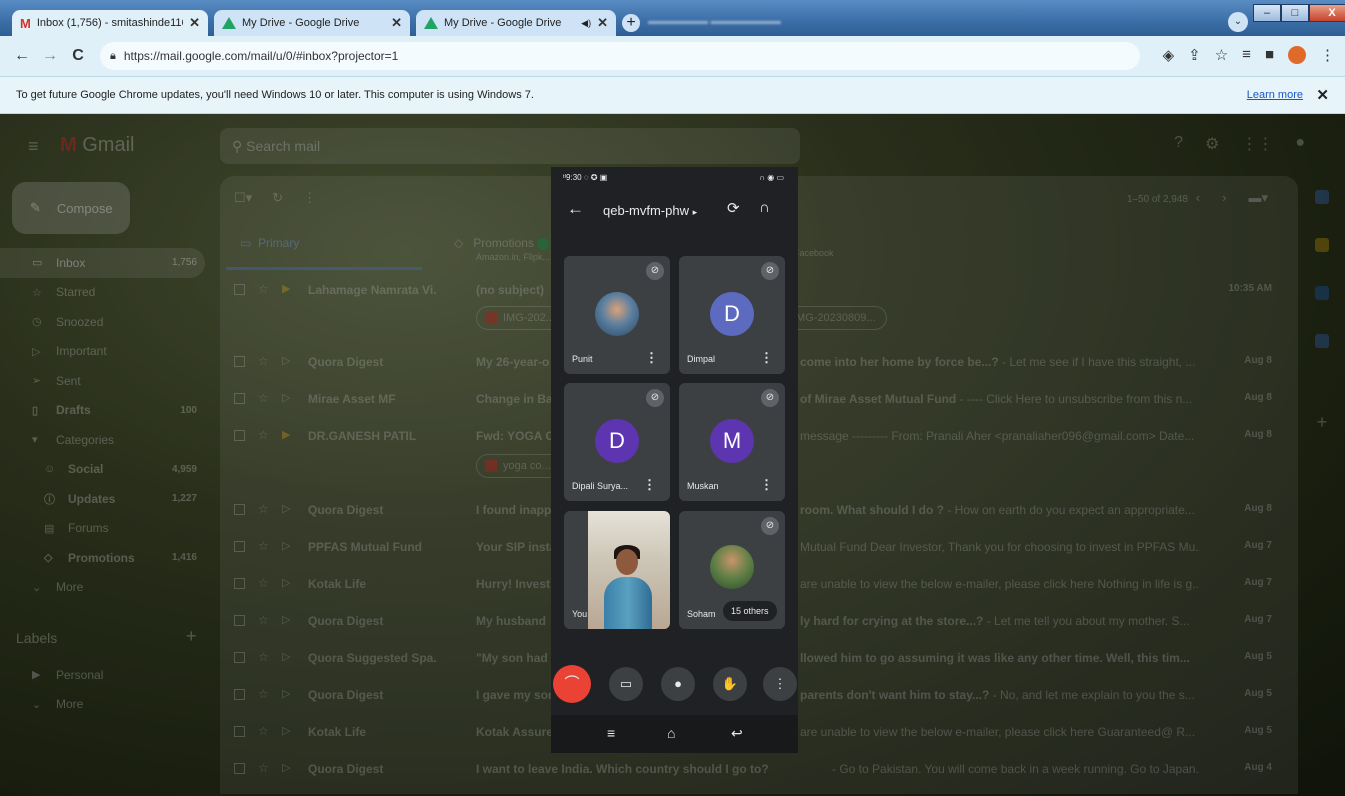 The image size is (1345, 796). I want to click on gmail-logo: M Gmail, so click(97, 145).